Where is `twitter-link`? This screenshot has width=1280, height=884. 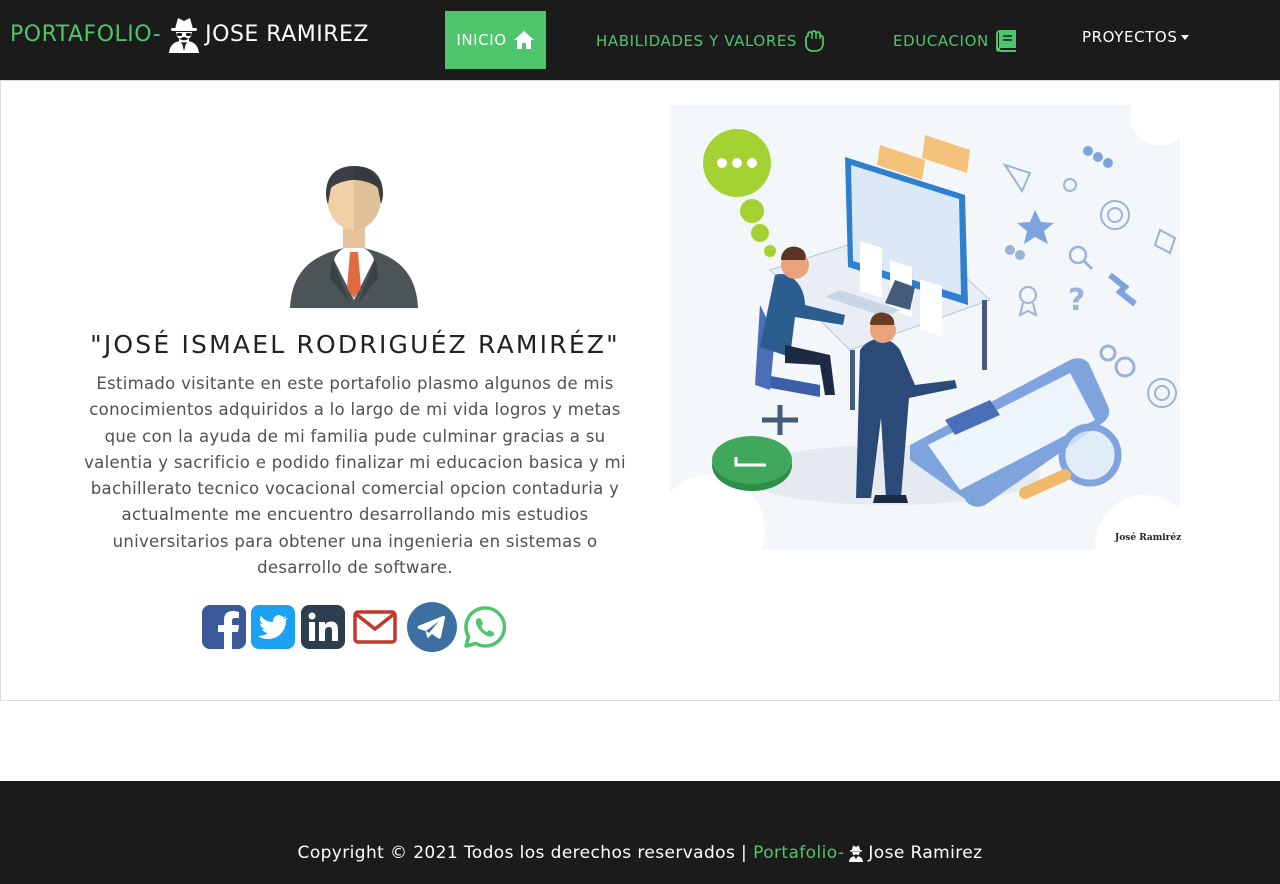 twitter-link is located at coordinates (273, 629).